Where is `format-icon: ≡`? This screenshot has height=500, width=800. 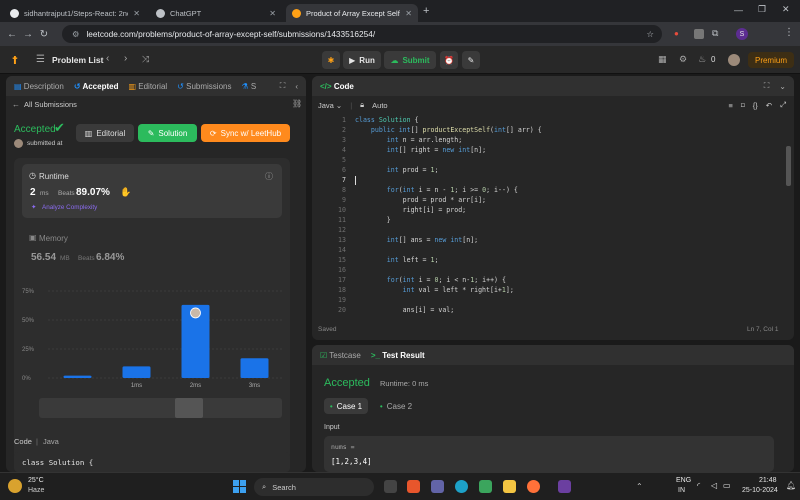 format-icon: ≡ is located at coordinates (730, 105).